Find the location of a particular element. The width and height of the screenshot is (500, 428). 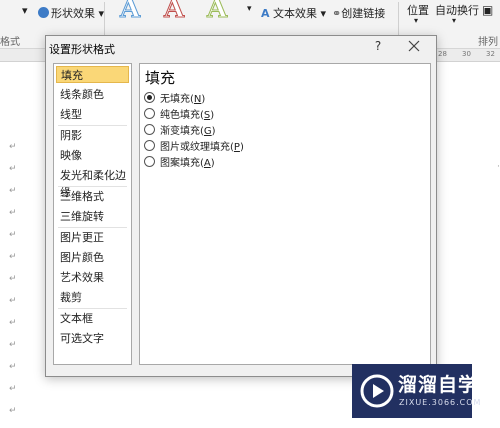

radio-picture-texture-fill: 图片或纹理填充(P) is located at coordinates (194, 145).